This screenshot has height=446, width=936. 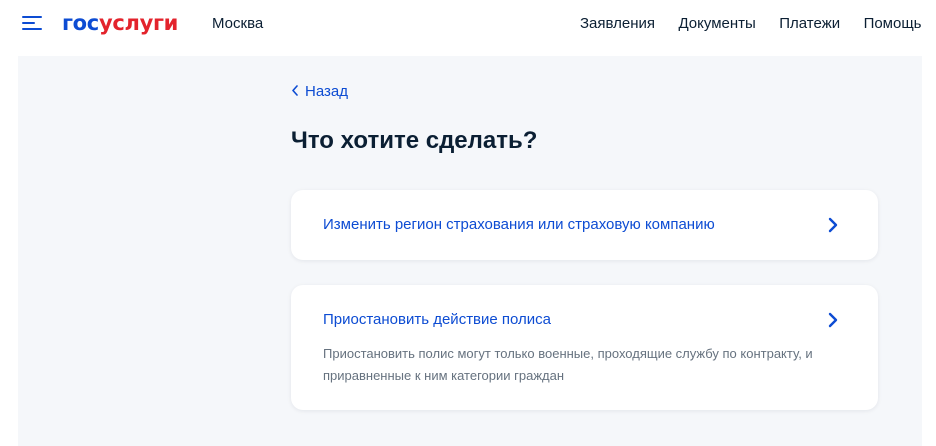 I want to click on nav-item-help: Помощь, so click(x=893, y=24).